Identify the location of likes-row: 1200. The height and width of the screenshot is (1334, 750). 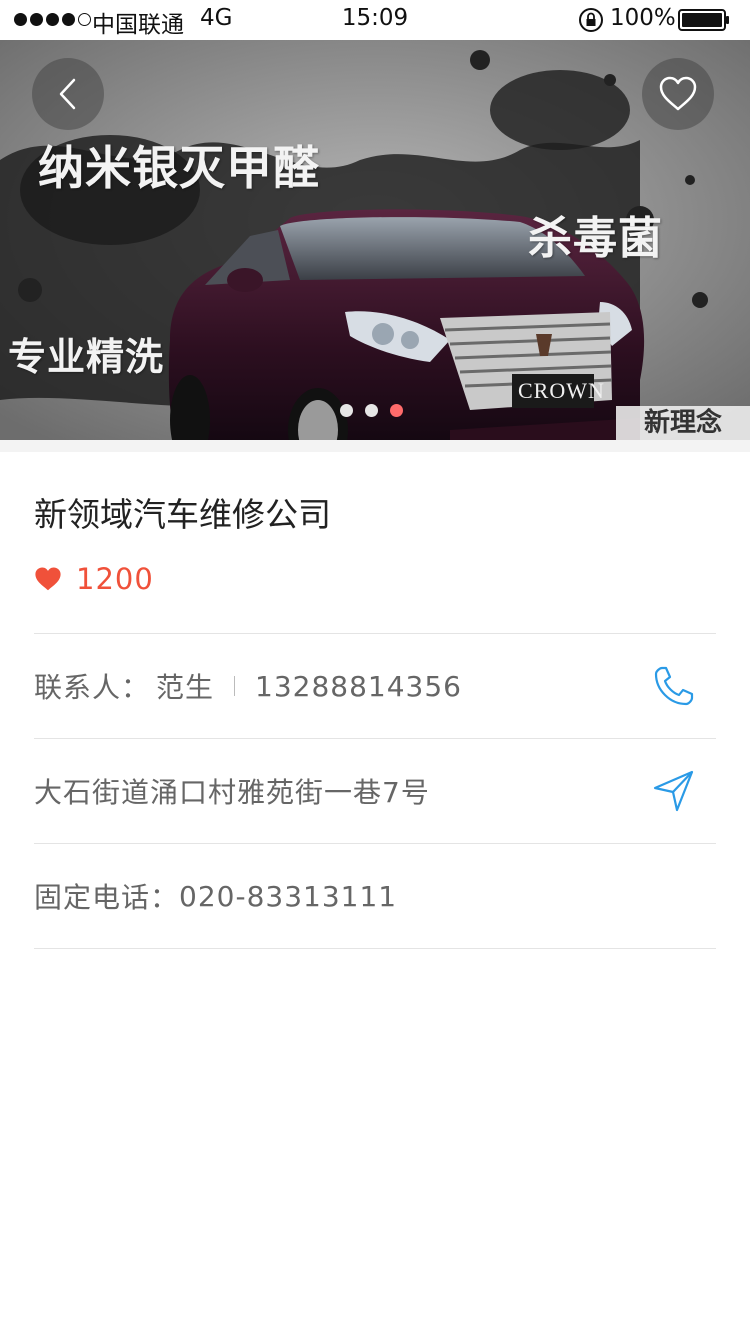
(94, 579).